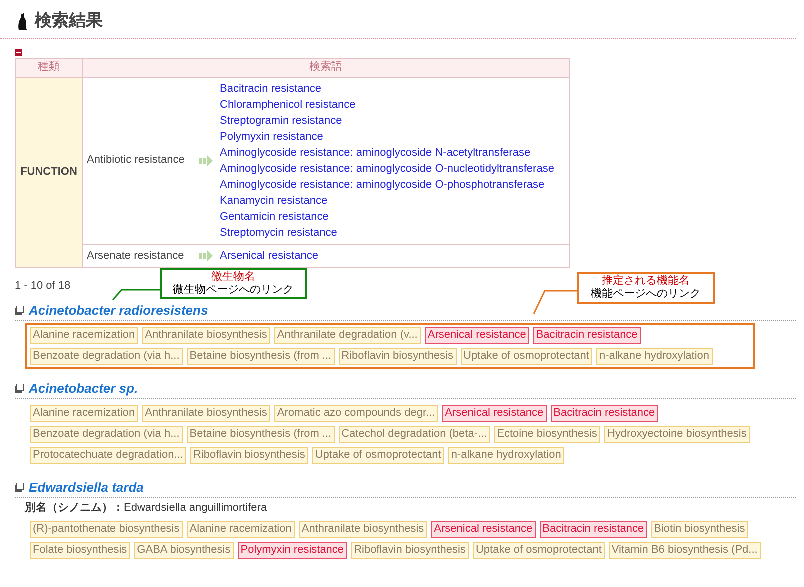  What do you see at coordinates (326, 67) in the screenshot?
I see `column-header: 検索語` at bounding box center [326, 67].